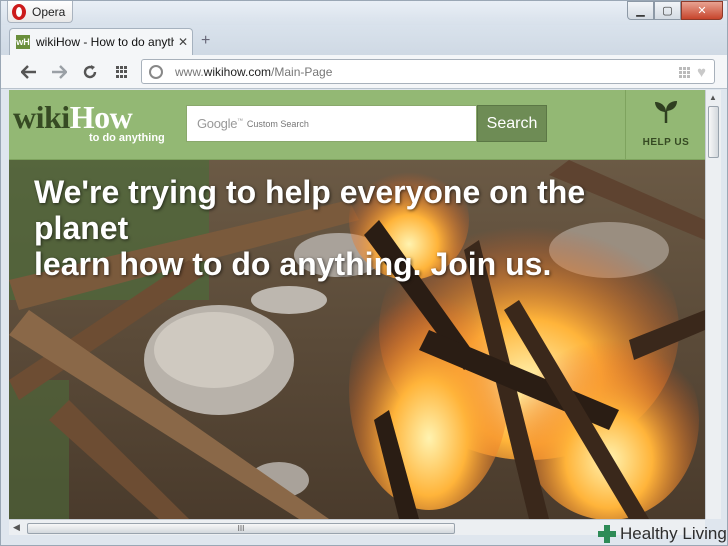  Describe the element at coordinates (512, 123) in the screenshot. I see `search-button: Search` at that location.